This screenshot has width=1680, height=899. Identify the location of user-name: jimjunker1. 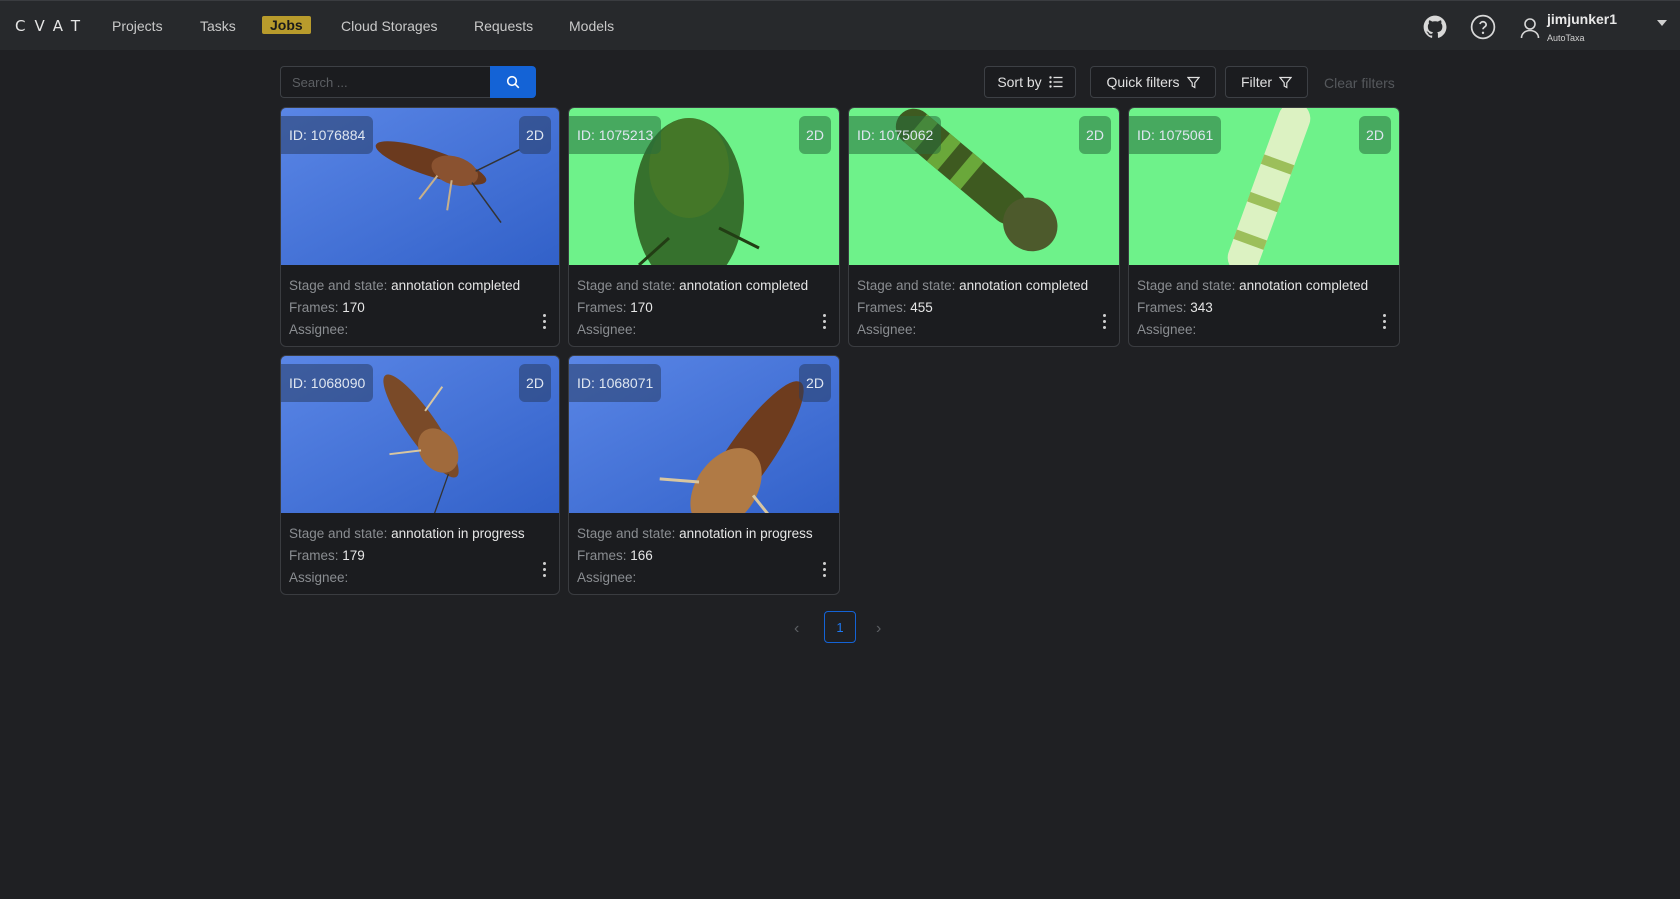
(1582, 19).